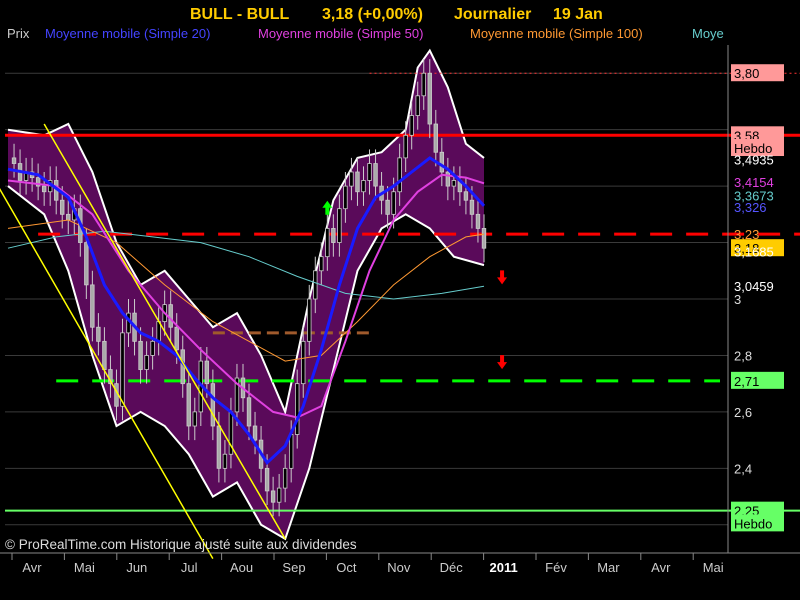 This screenshot has width=800, height=600. I want to click on legend-ma100: Moyenne mobile (Simple 100), so click(556, 33).